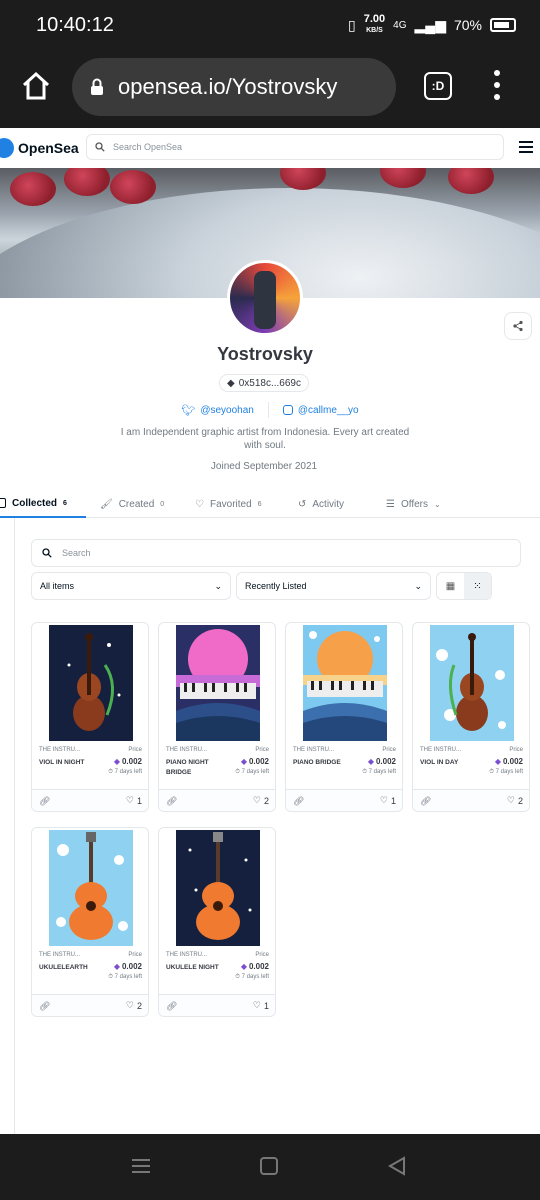  Describe the element at coordinates (333, 586) in the screenshot. I see `sort-select: Recently Listed ⌄` at that location.